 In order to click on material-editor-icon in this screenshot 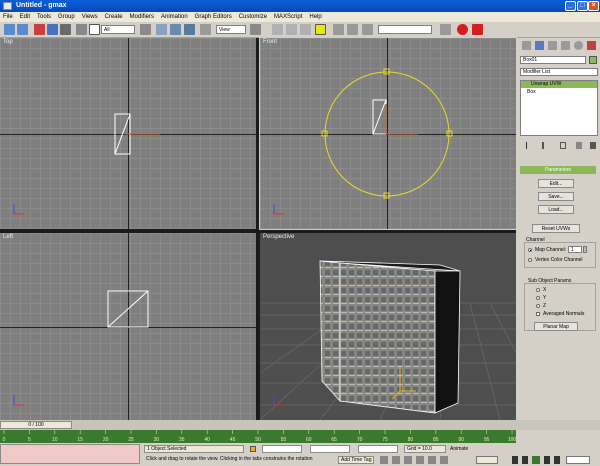, I will do `click(445, 29)`.